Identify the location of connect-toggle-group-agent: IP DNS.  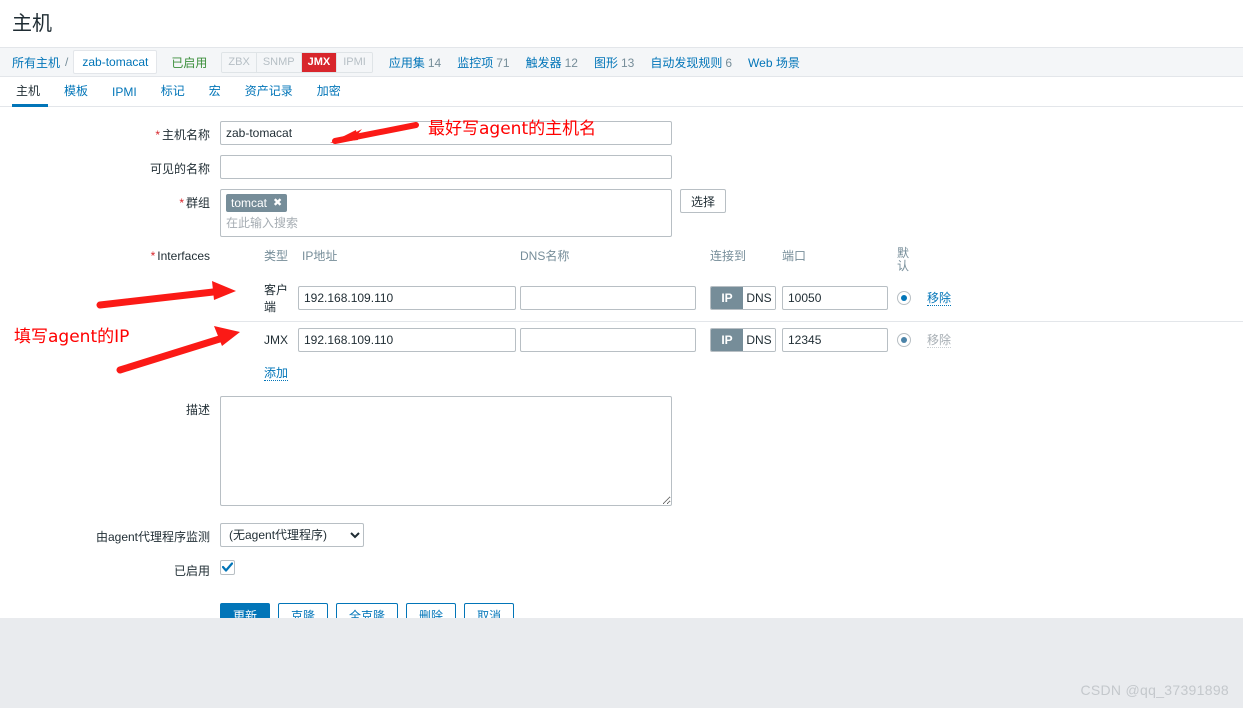
(743, 298).